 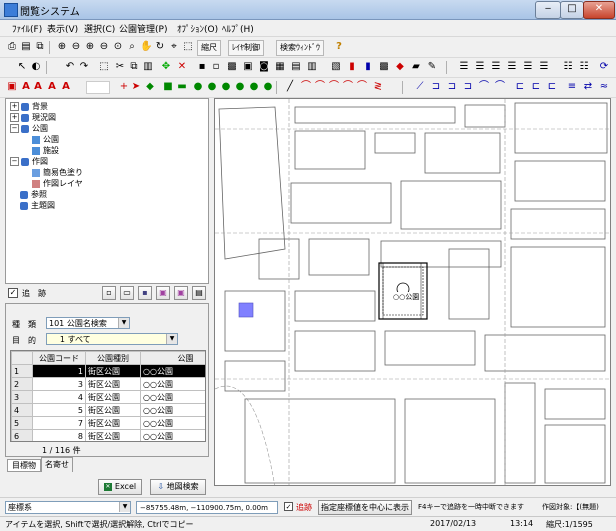 I want to click on tree-node-thematic-map: 主題図, so click(x=37, y=206).